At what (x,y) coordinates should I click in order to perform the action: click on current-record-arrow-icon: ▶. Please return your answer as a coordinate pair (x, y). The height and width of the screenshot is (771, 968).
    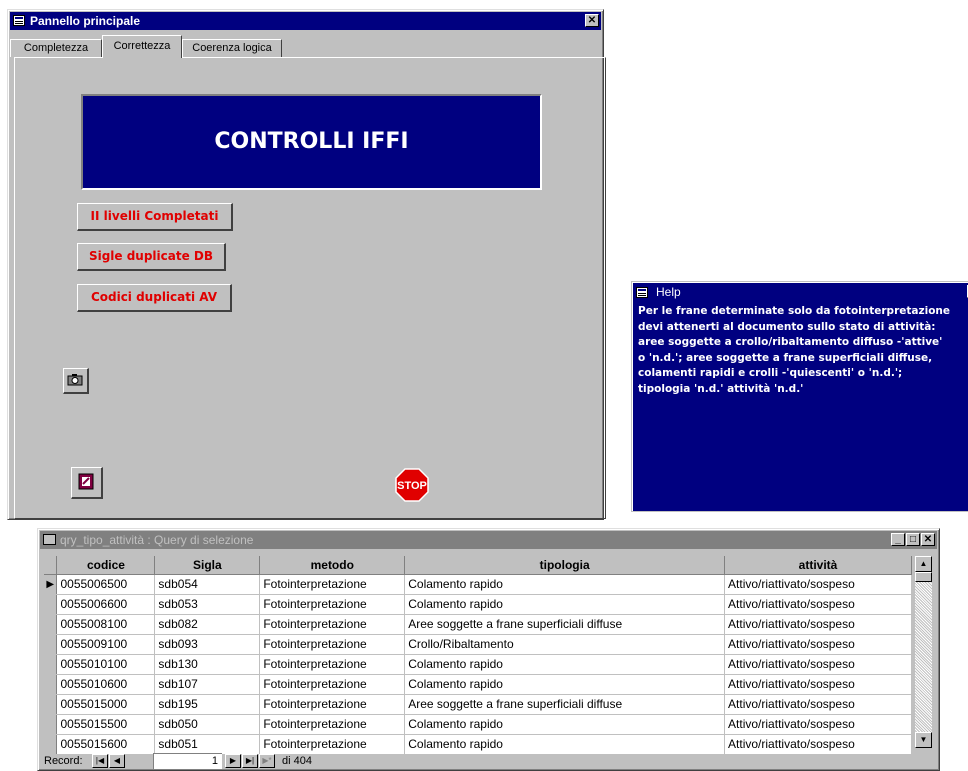
    Looking at the image, I should click on (51, 584).